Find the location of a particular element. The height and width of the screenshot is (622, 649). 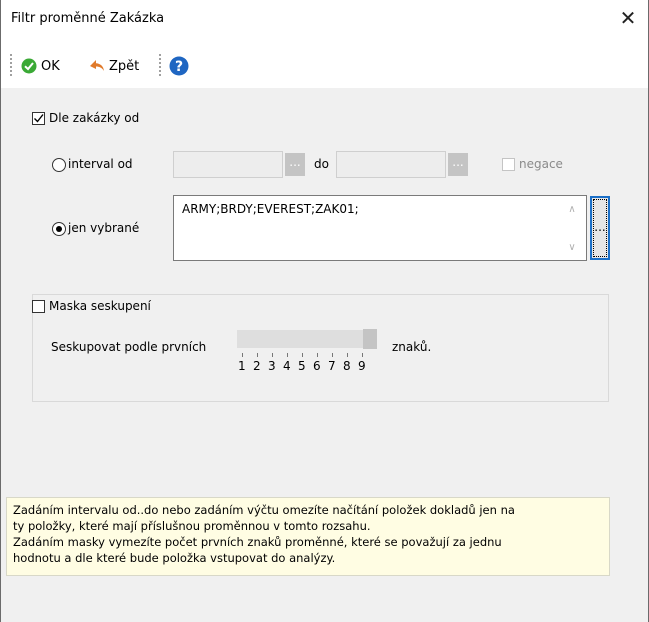

mask-checkbox is located at coordinates (38, 306).